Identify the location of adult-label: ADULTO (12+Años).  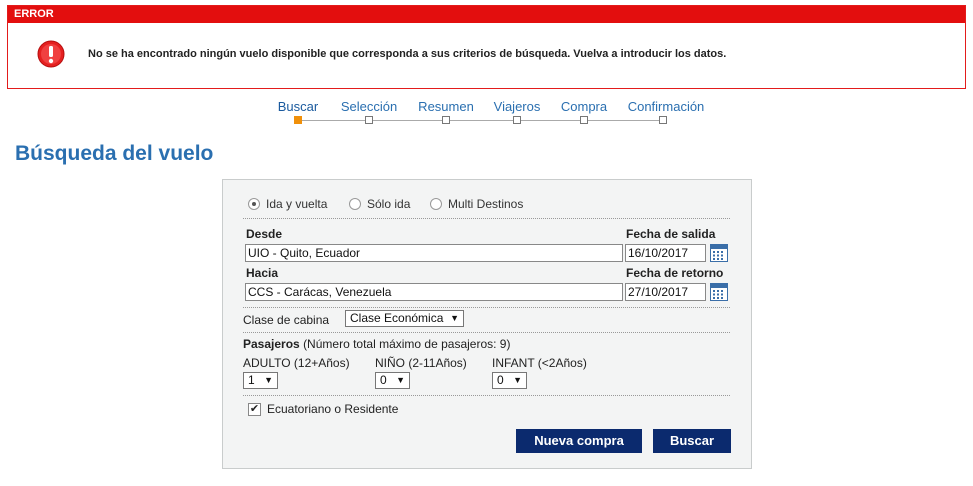
(296, 363).